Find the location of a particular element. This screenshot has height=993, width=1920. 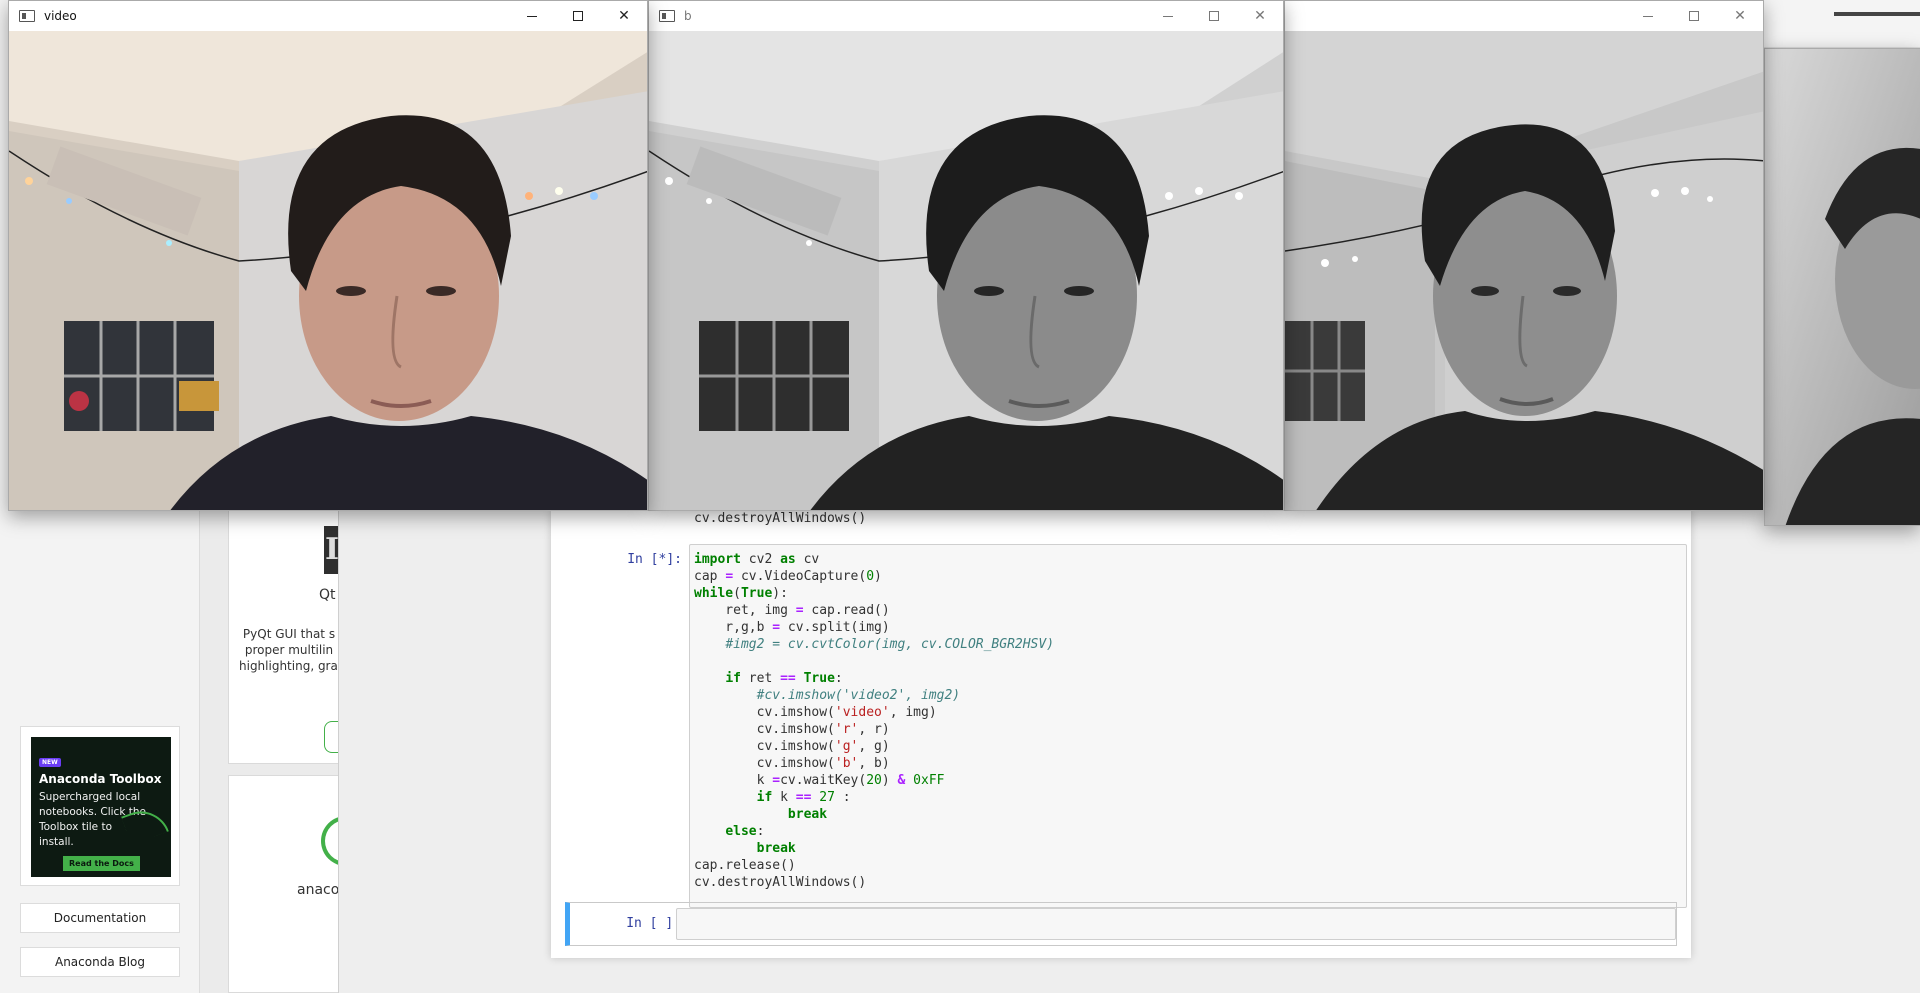

opencv-window-r is located at coordinates (1842, 287).